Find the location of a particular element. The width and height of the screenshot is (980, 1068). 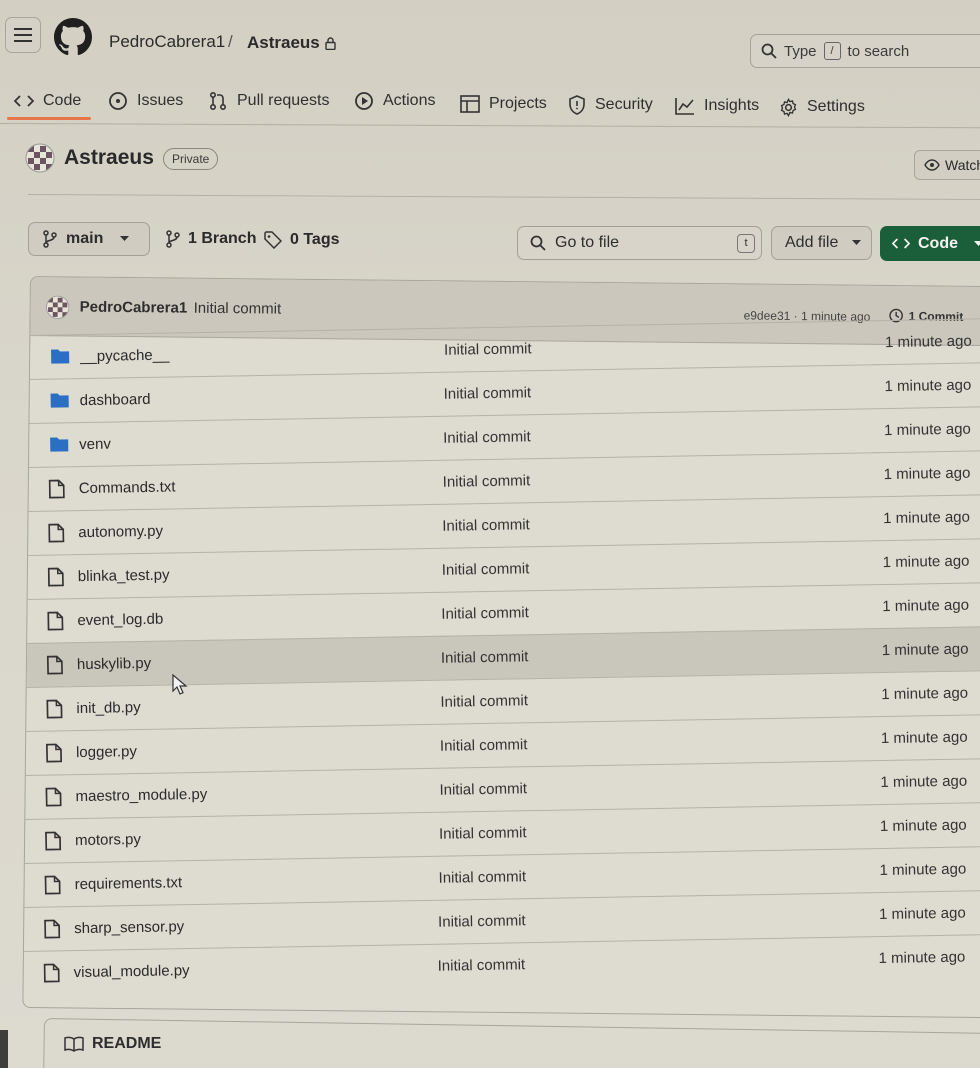

hamburger-menu-button is located at coordinates (23, 35).